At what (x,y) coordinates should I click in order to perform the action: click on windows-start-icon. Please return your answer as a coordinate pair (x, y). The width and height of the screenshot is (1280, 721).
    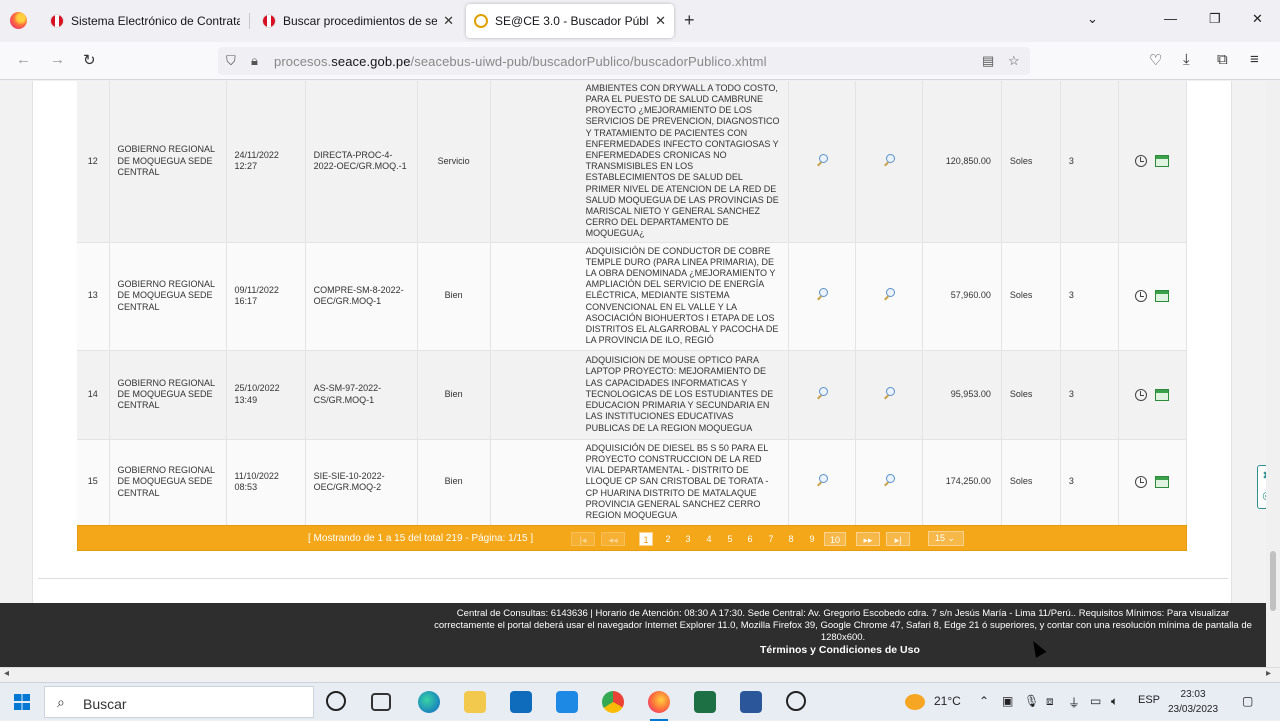
    Looking at the image, I should click on (22, 702).